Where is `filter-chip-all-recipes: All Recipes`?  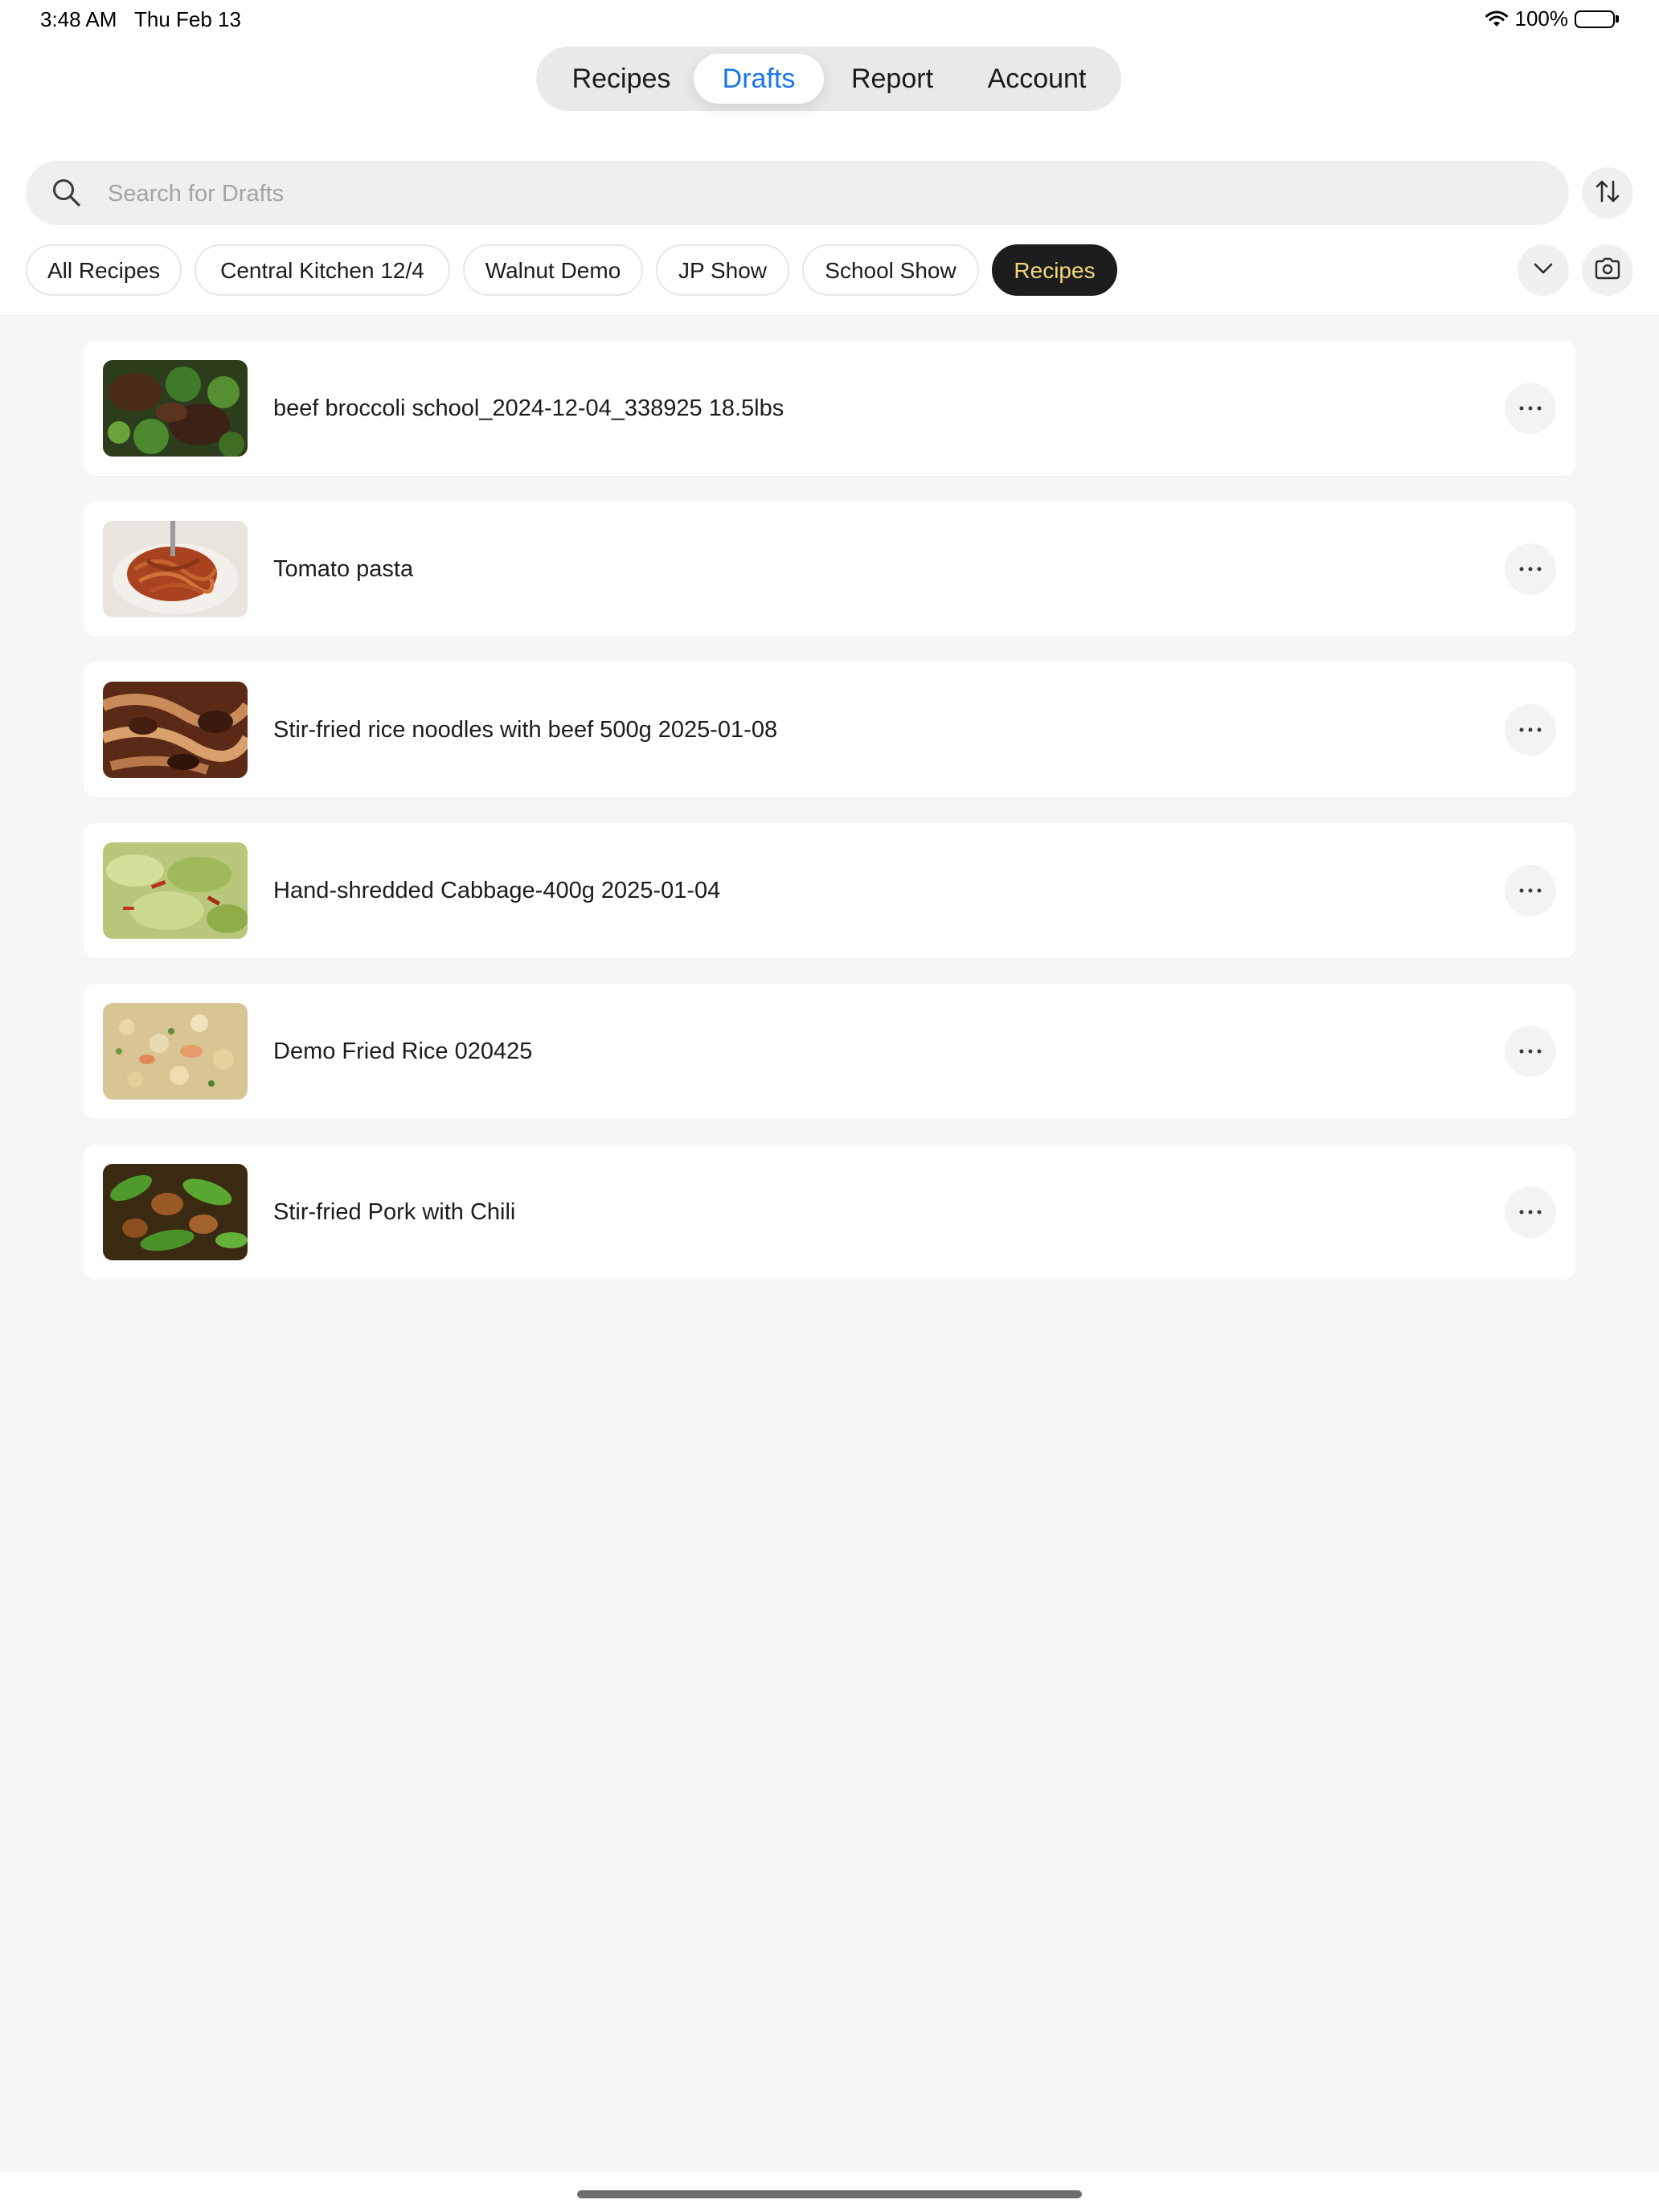 filter-chip-all-recipes: All Recipes is located at coordinates (104, 270).